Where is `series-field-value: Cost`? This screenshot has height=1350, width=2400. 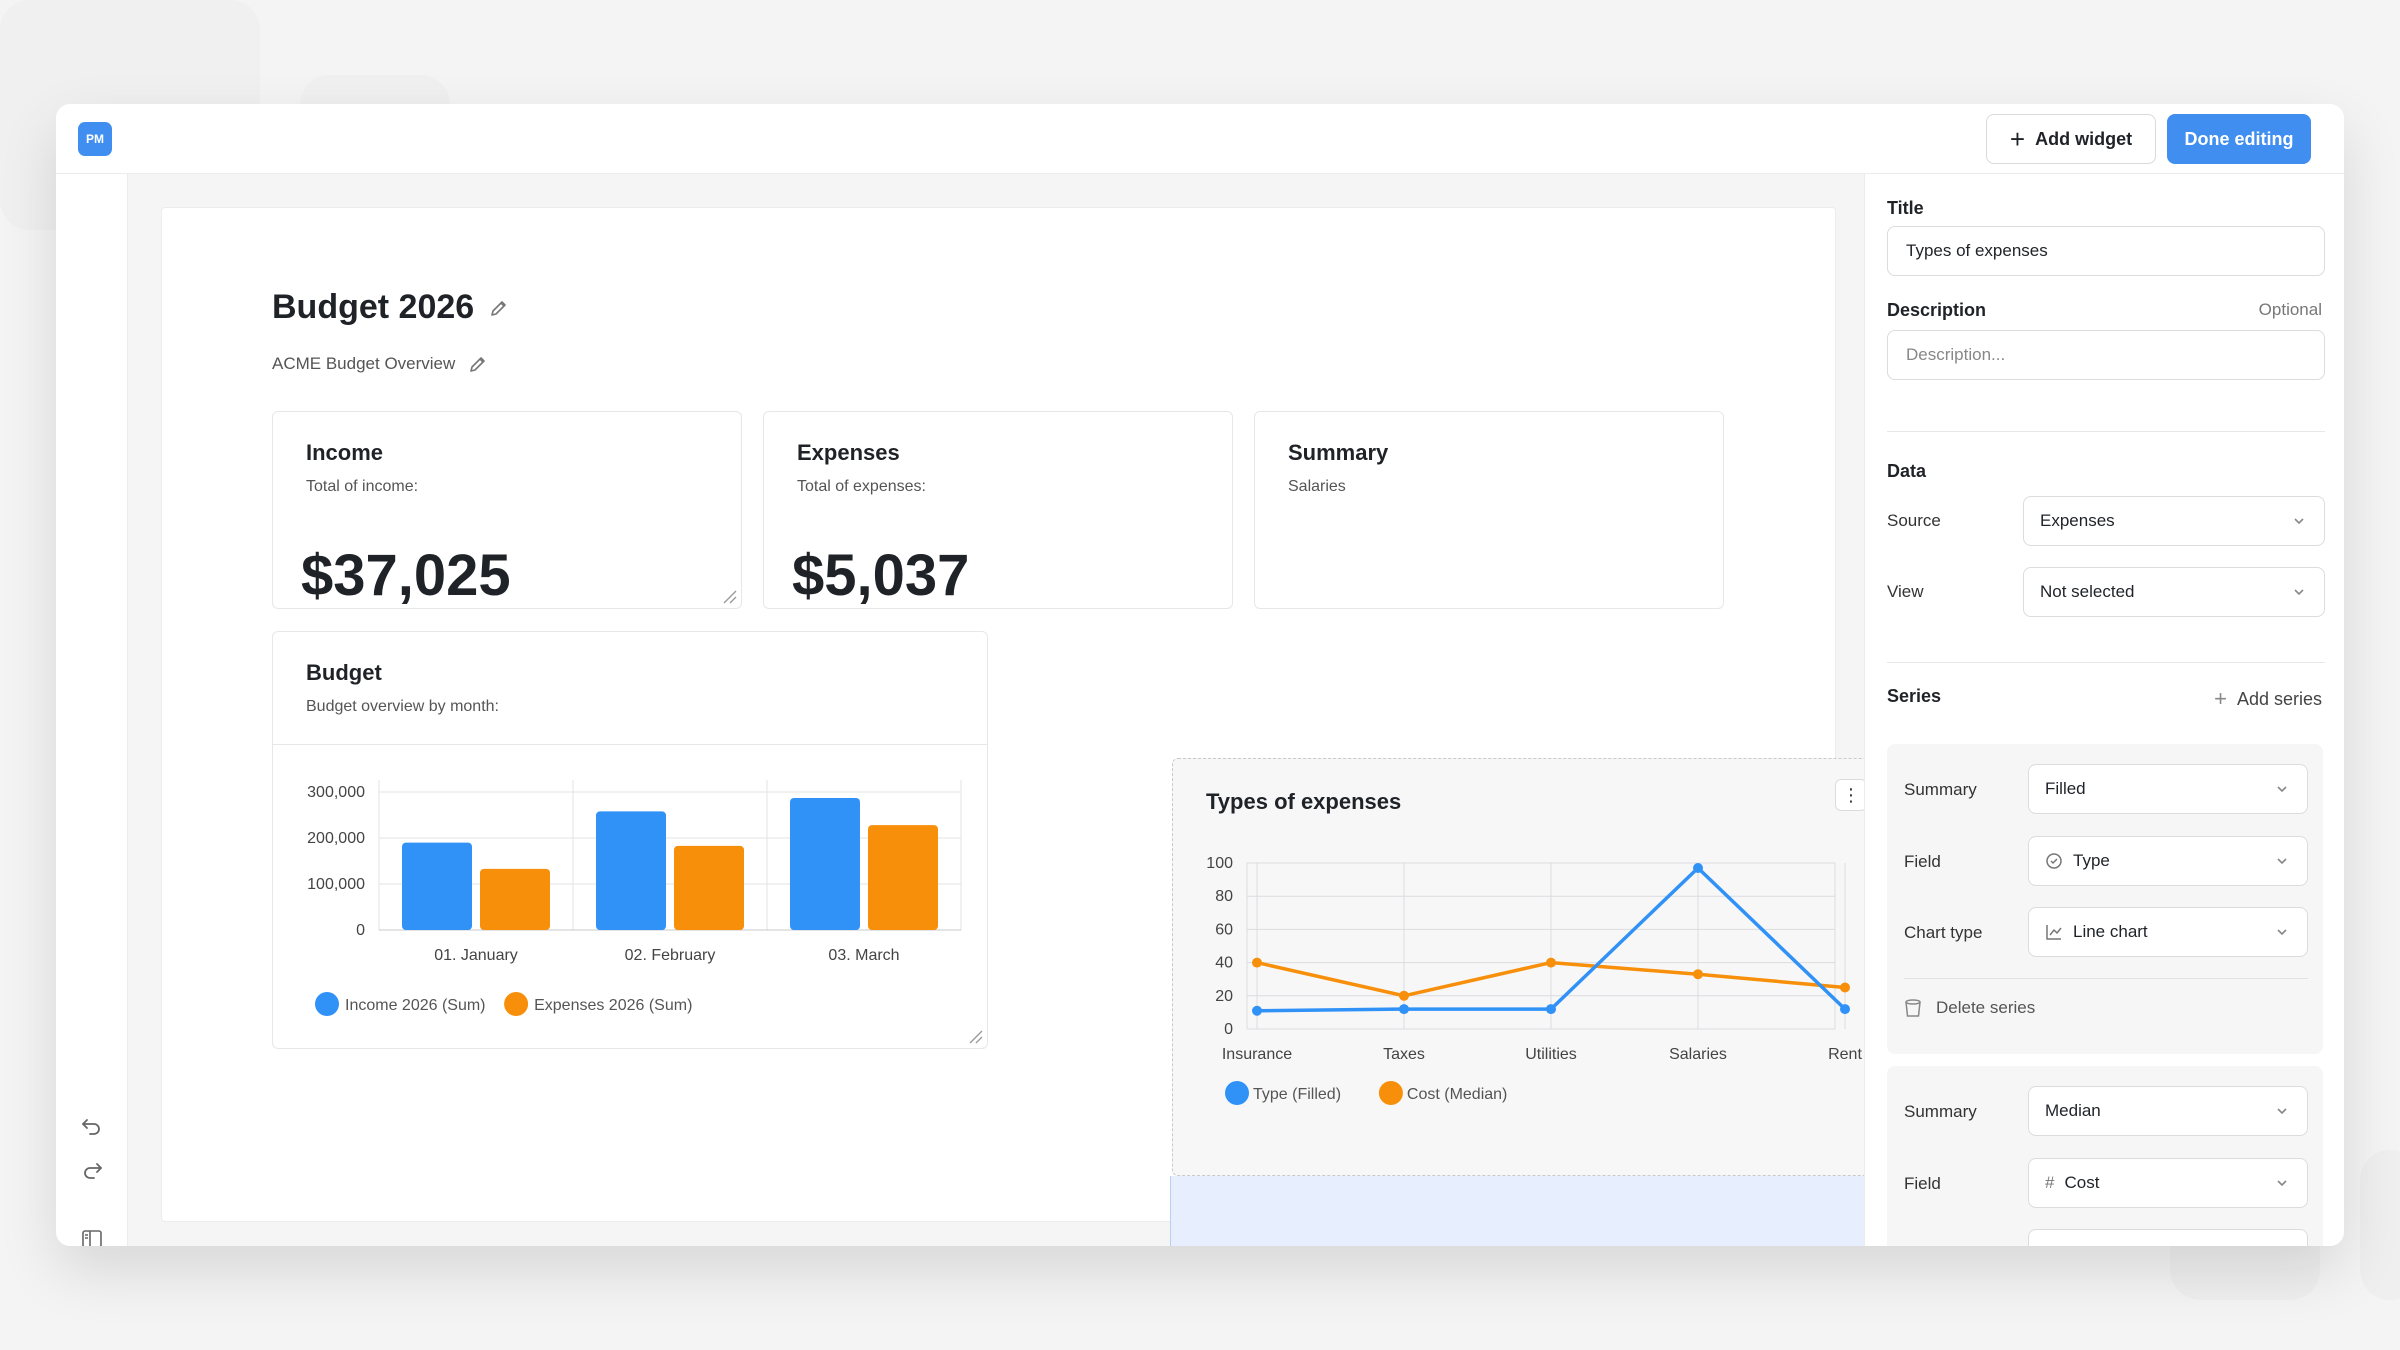 series-field-value: Cost is located at coordinates (2082, 1182).